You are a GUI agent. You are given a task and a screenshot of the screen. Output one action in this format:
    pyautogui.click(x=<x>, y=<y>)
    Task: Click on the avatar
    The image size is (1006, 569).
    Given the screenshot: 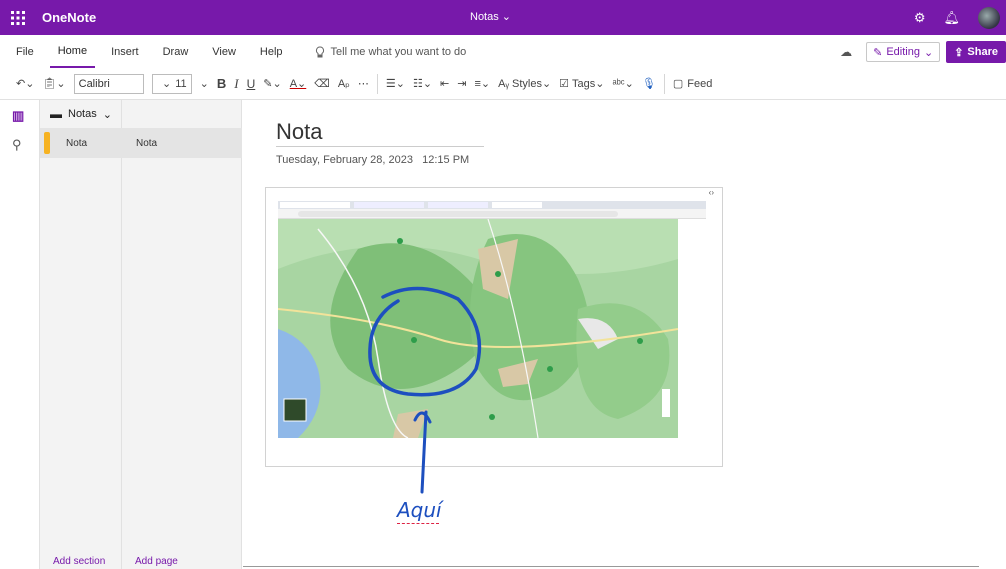 What is the action you would take?
    pyautogui.click(x=989, y=17)
    